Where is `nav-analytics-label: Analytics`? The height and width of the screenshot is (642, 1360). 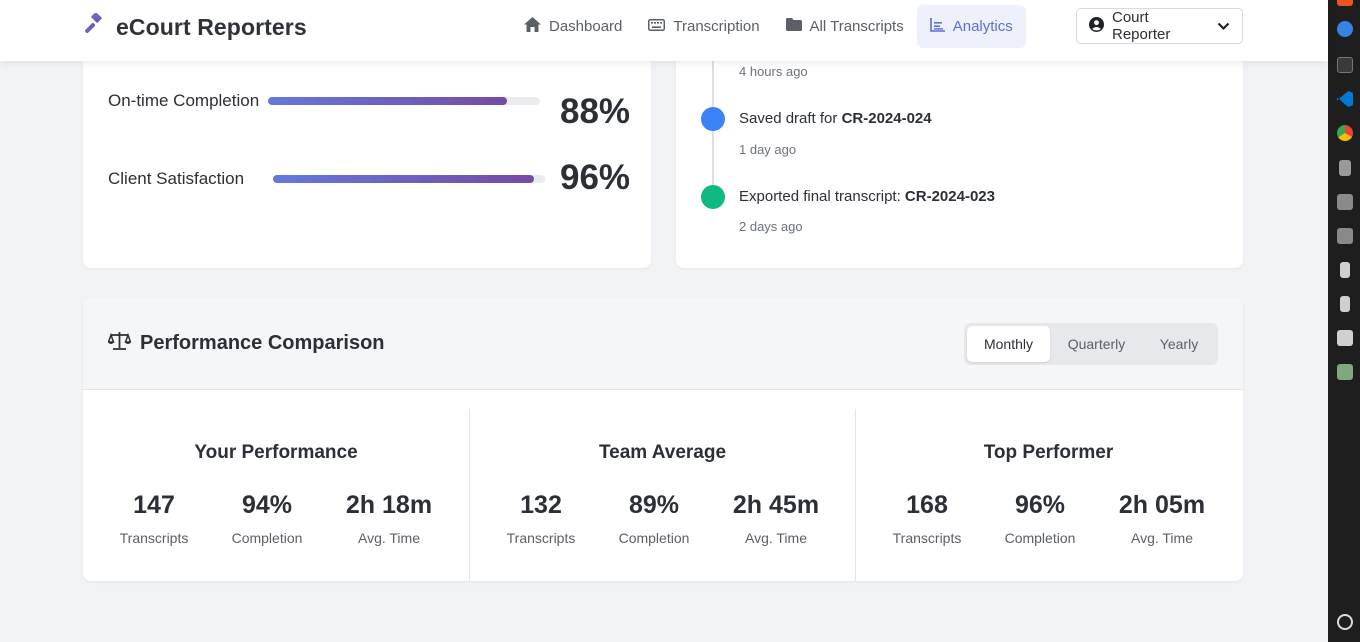
nav-analytics-label: Analytics is located at coordinates (982, 26).